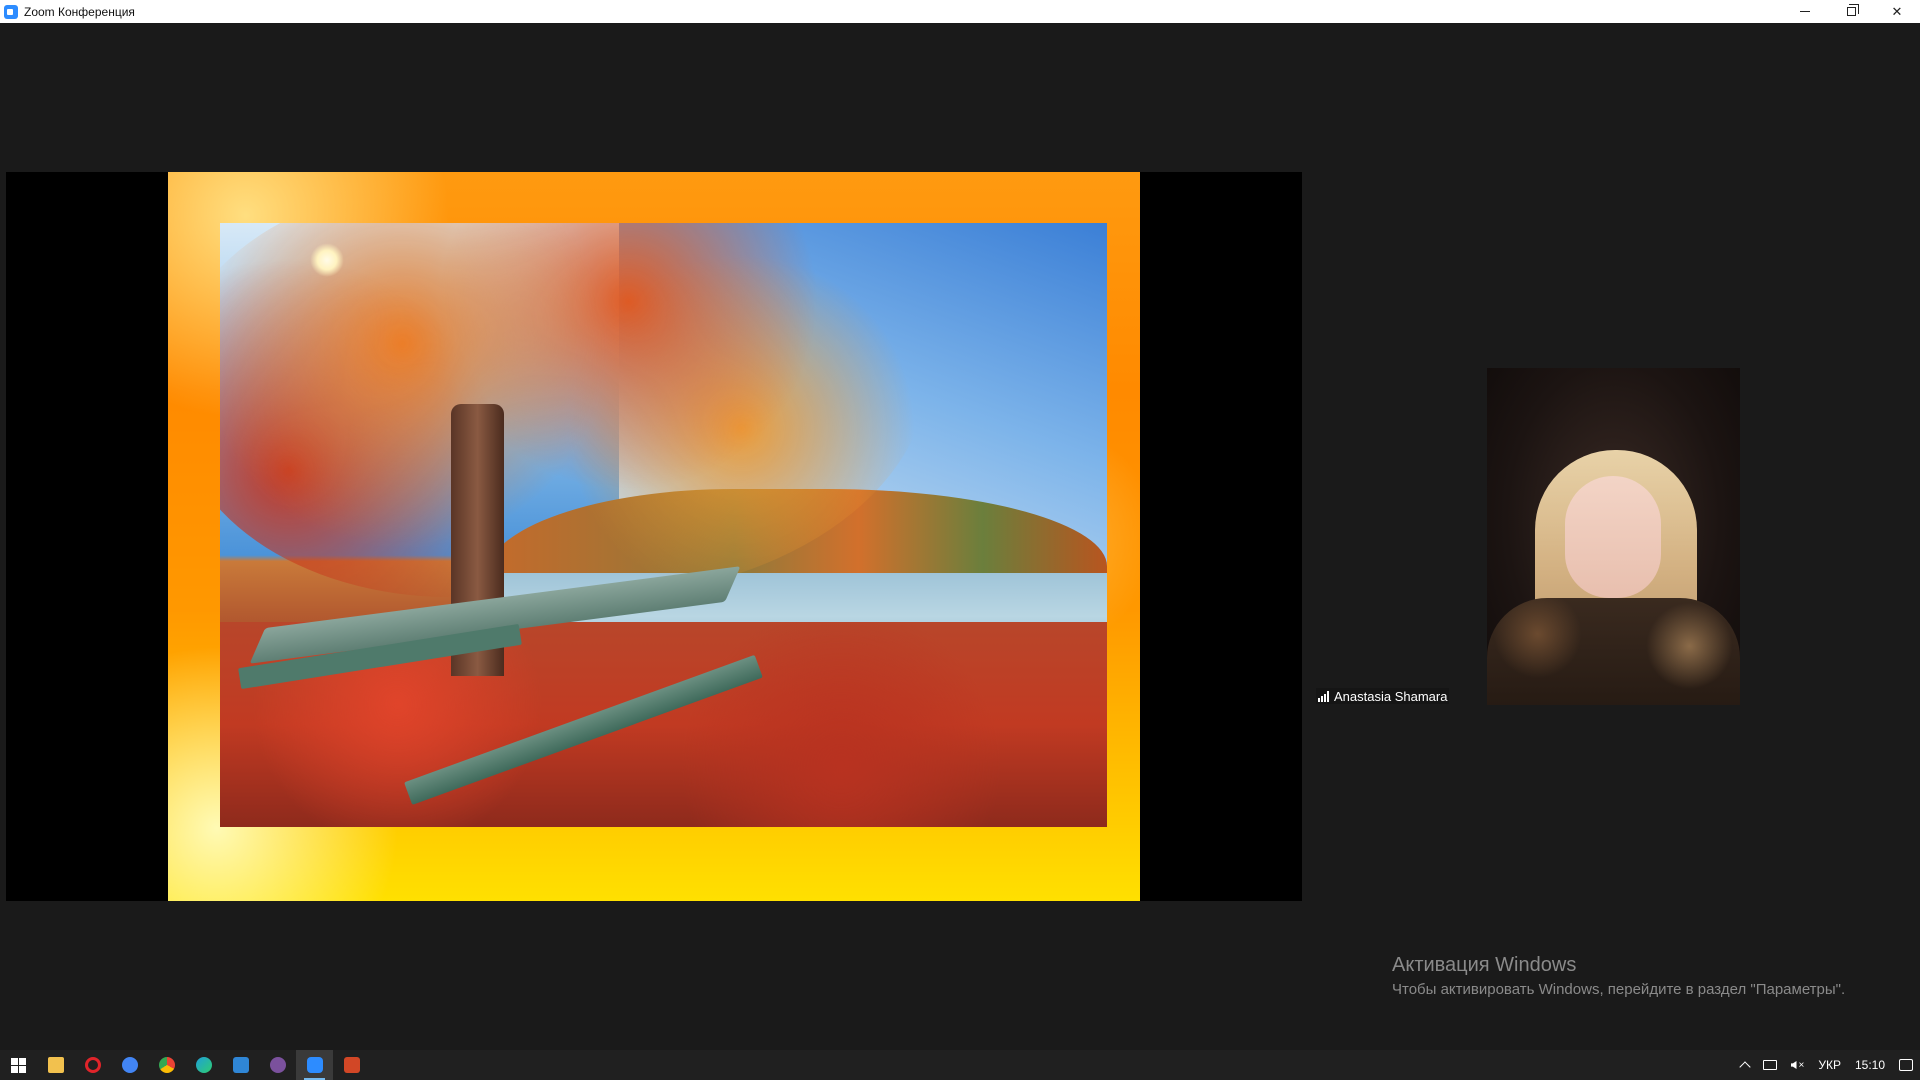 The width and height of the screenshot is (1920, 1080). I want to click on folder-icon, so click(55, 1065).